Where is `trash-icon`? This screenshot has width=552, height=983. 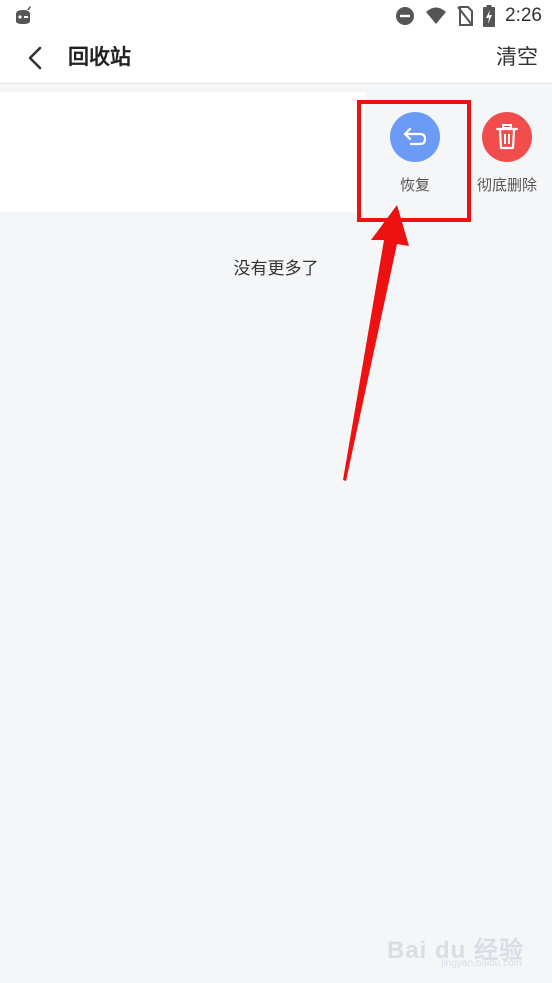
trash-icon is located at coordinates (507, 137).